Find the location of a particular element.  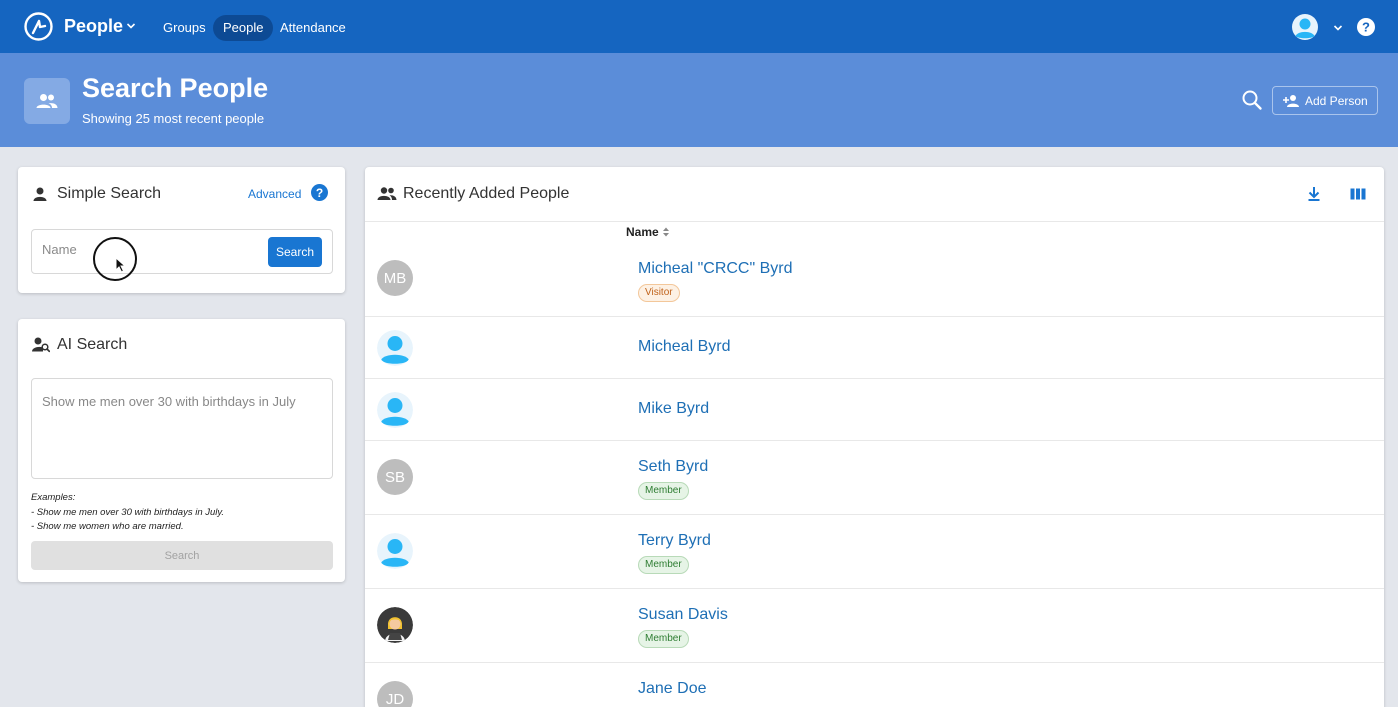

simple-search-card: Simple Search Advanced ? Search is located at coordinates (181, 230).